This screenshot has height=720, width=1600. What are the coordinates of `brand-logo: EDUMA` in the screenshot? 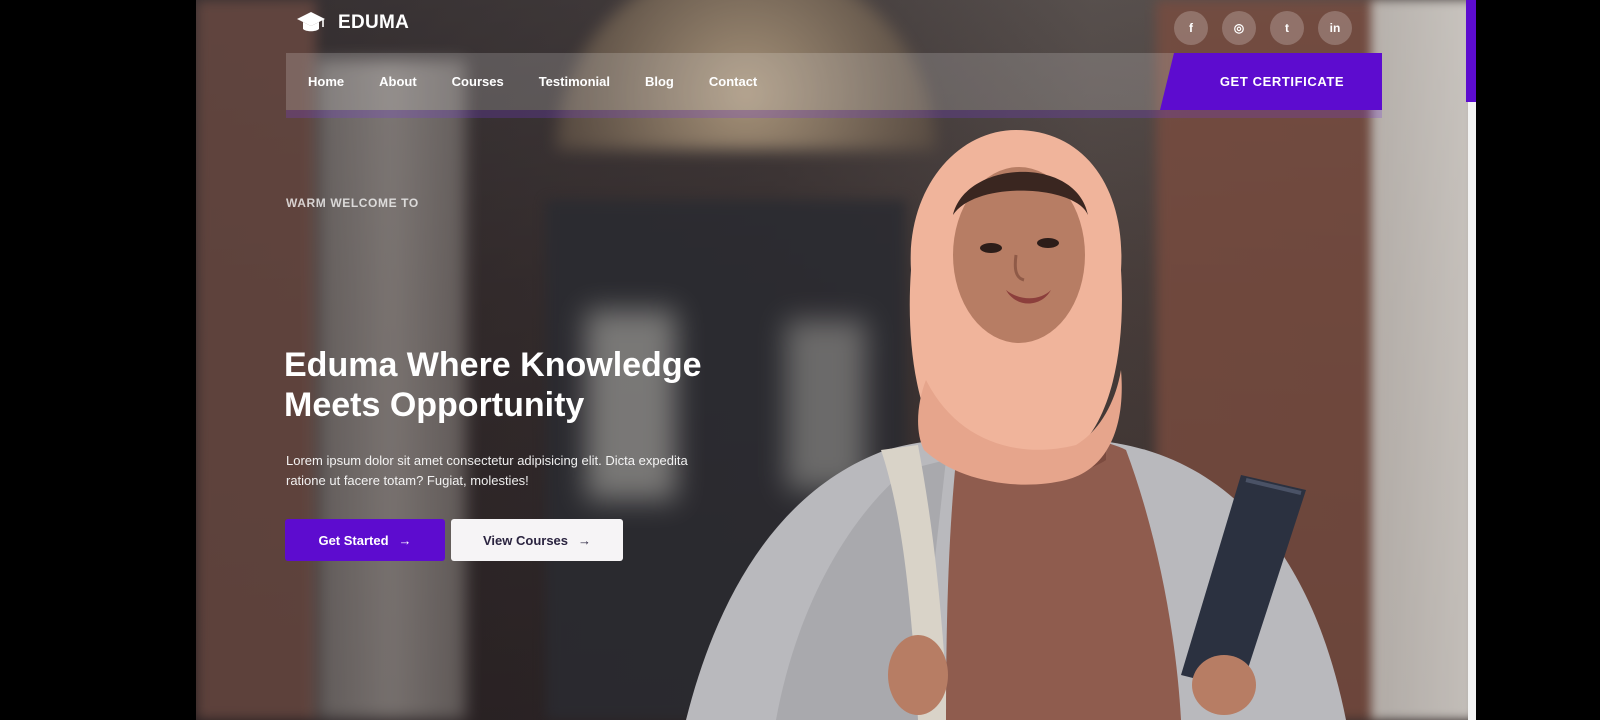 It's located at (352, 23).